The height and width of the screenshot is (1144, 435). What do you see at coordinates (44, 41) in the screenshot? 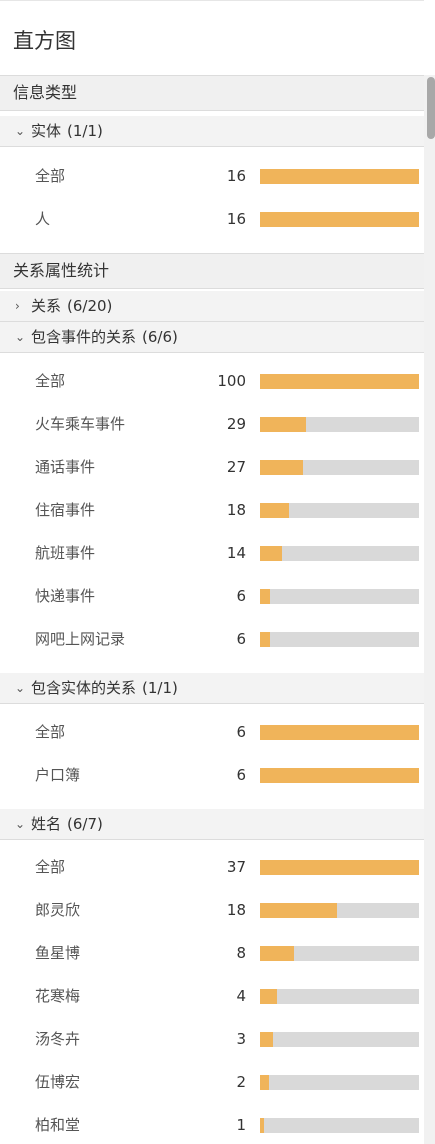
I see `page-title: 直方图` at bounding box center [44, 41].